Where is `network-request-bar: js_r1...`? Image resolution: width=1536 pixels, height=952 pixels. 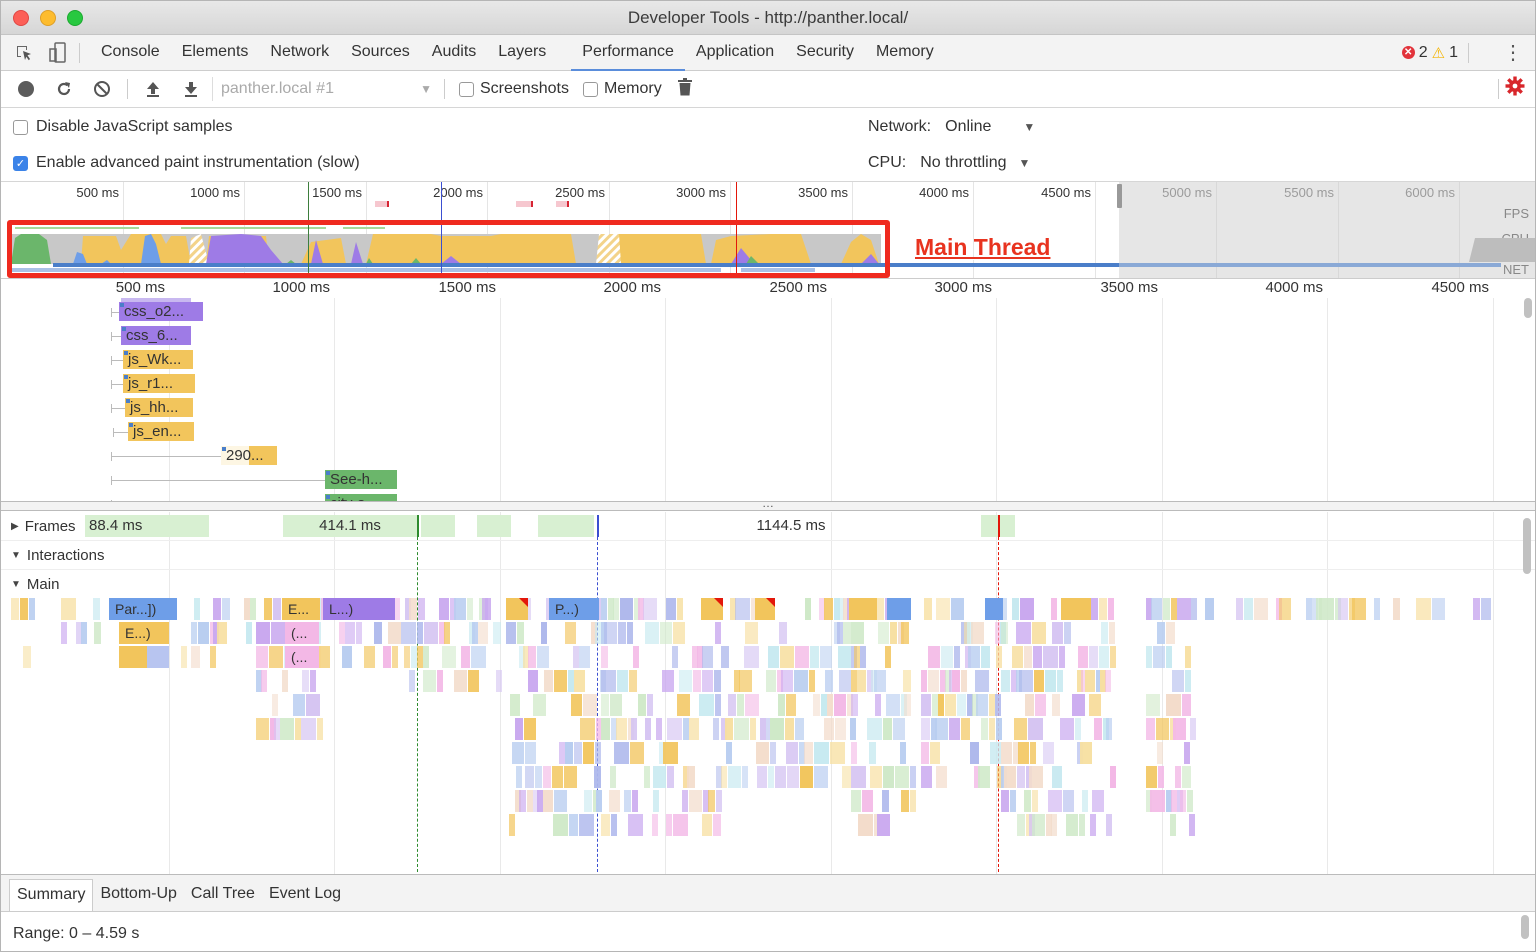
network-request-bar: js_r1... is located at coordinates (159, 383).